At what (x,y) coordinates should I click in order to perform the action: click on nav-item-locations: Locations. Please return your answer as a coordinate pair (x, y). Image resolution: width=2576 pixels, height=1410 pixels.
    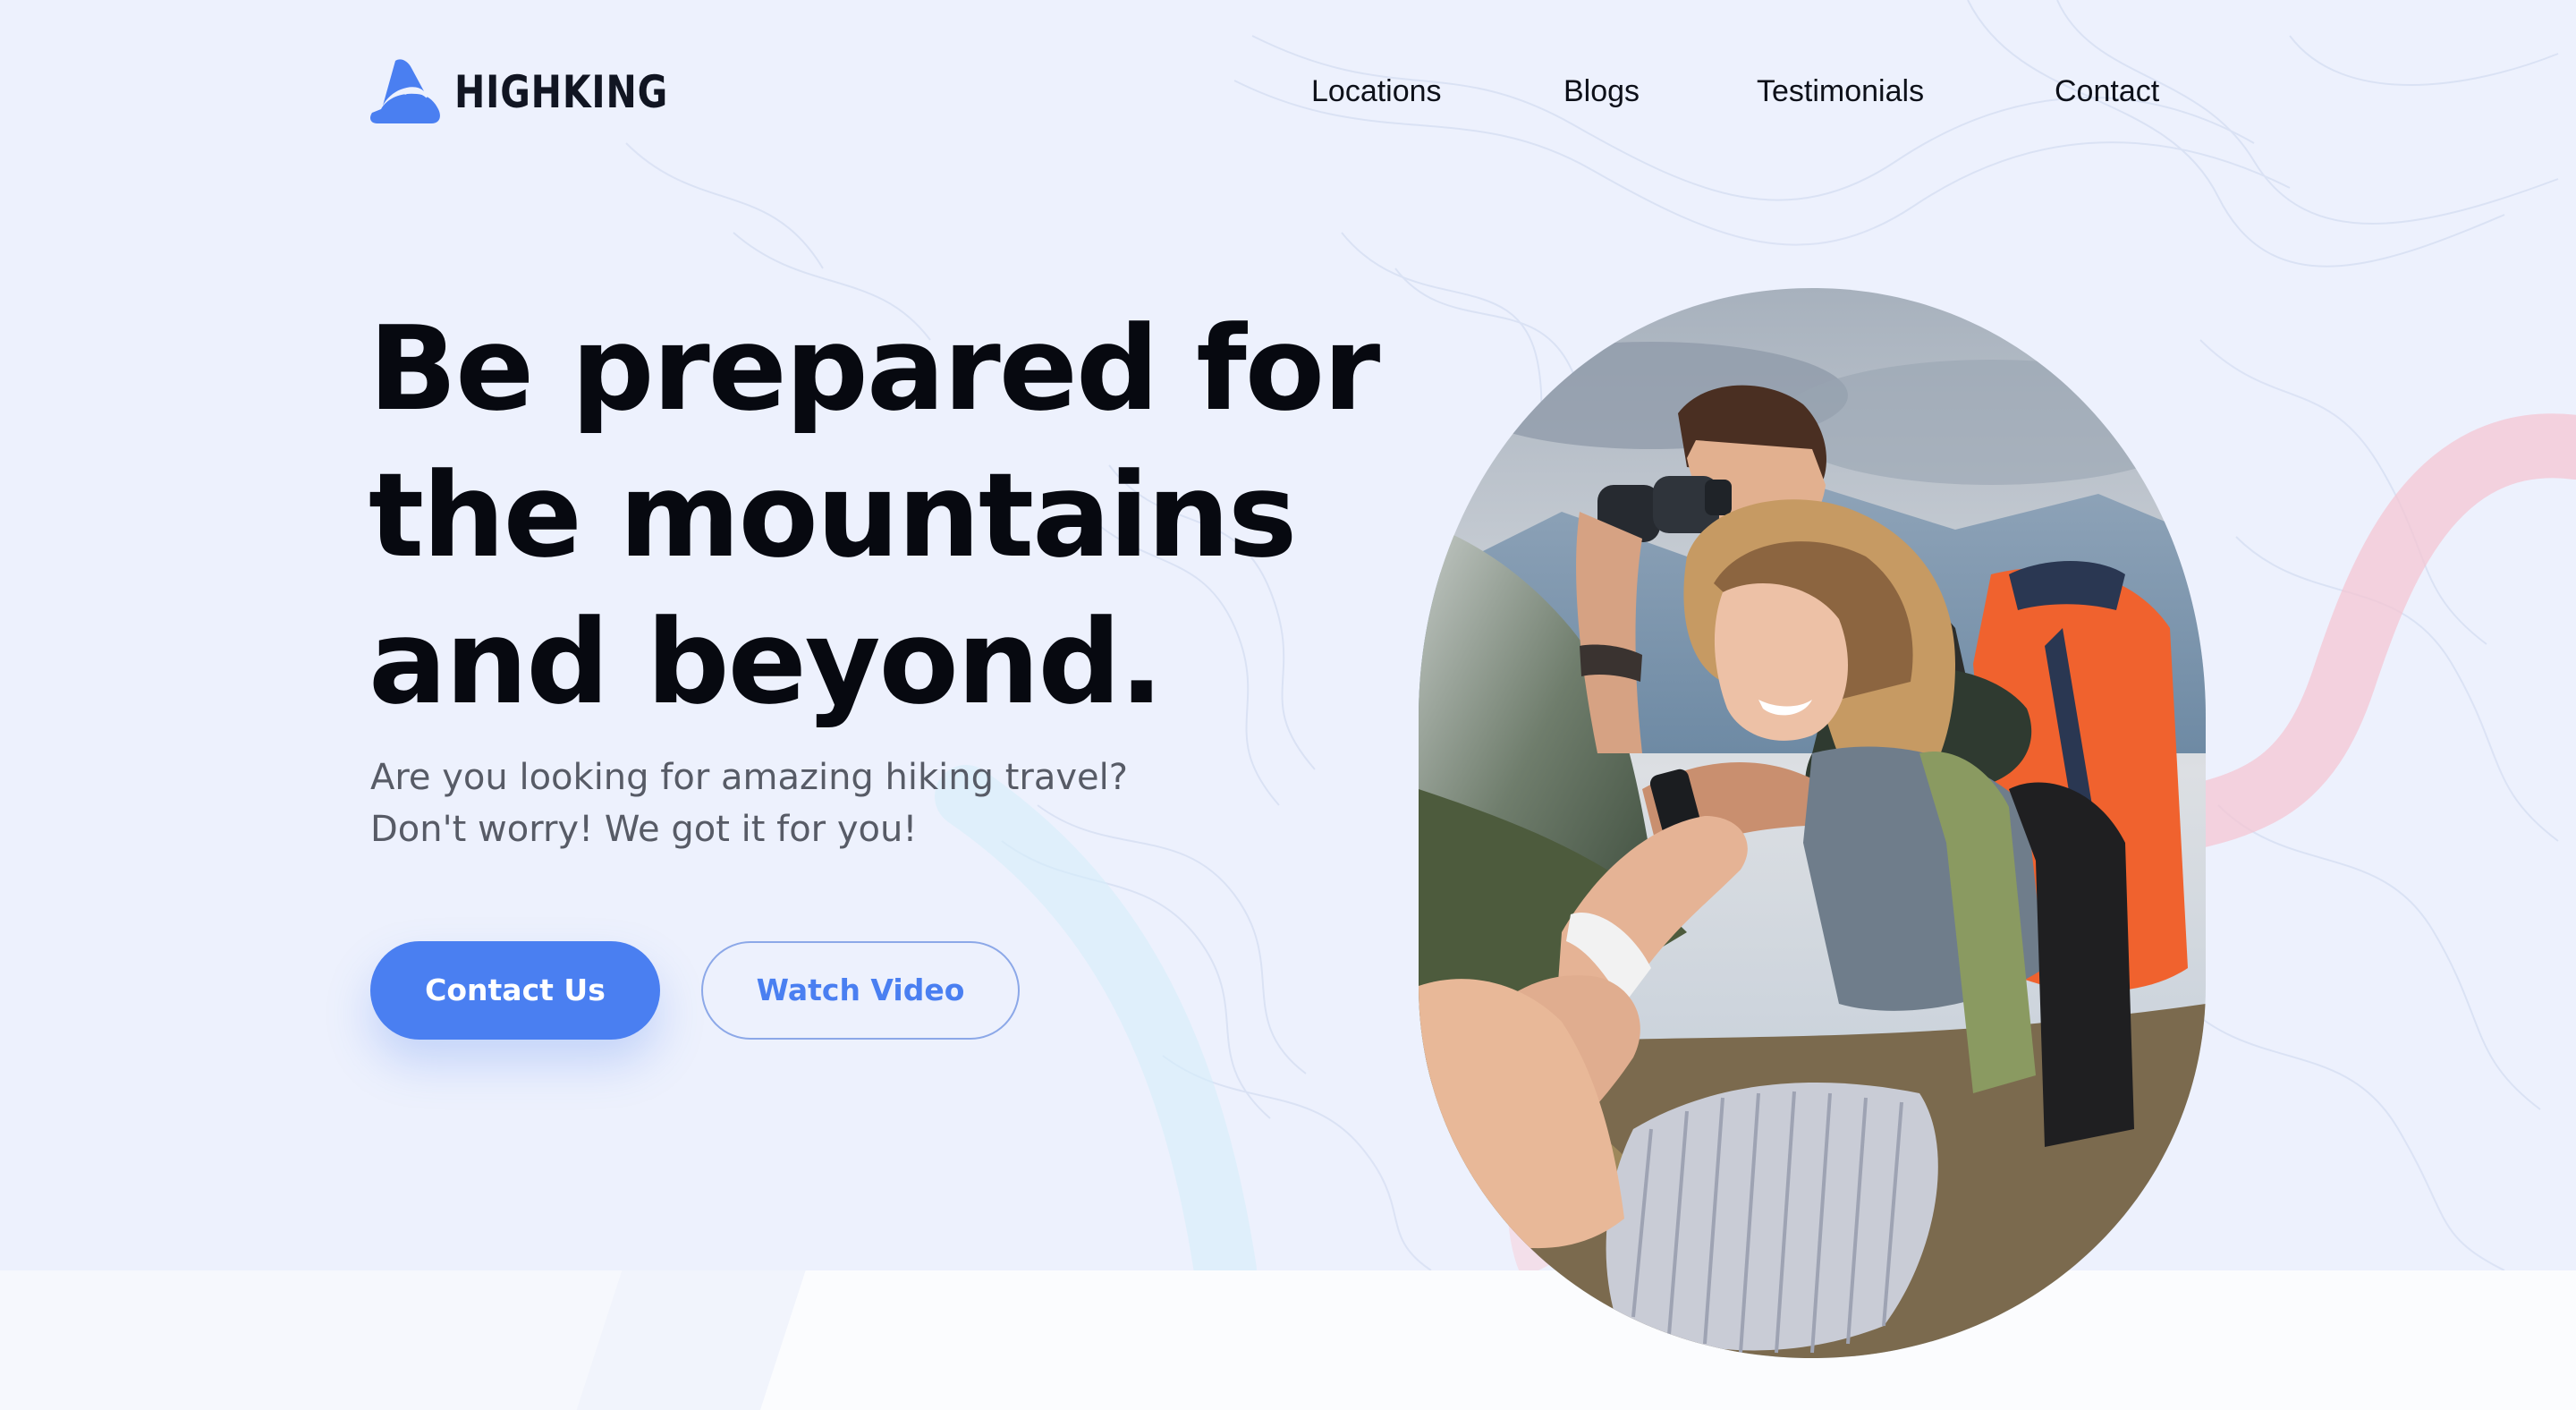
    Looking at the image, I should click on (1376, 92).